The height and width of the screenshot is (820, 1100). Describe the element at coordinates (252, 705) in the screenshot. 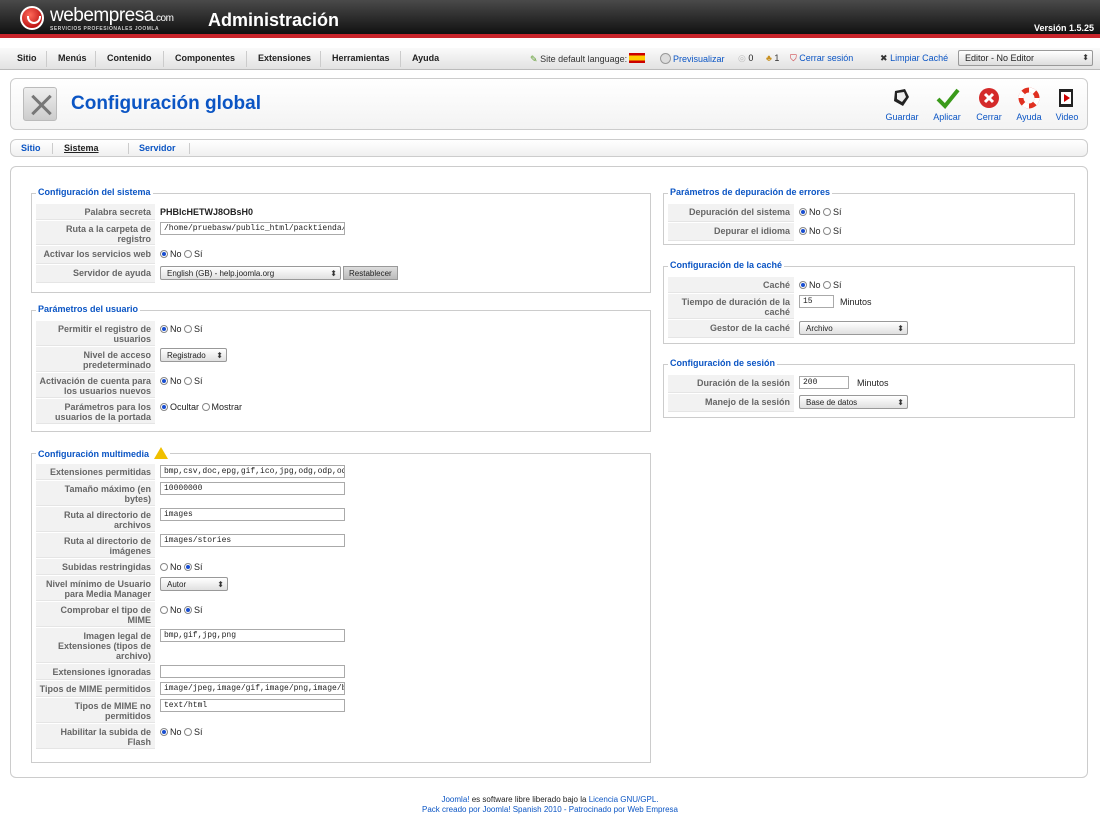

I see `mime-denied-input: text/html` at that location.